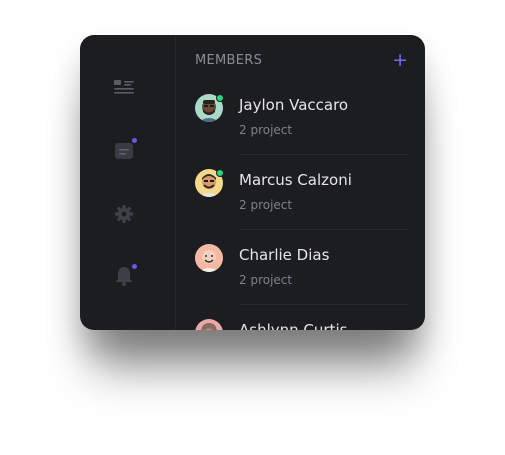  What do you see at coordinates (301, 192) in the screenshot?
I see `list-item: Marcus Calzoni 2 project` at bounding box center [301, 192].